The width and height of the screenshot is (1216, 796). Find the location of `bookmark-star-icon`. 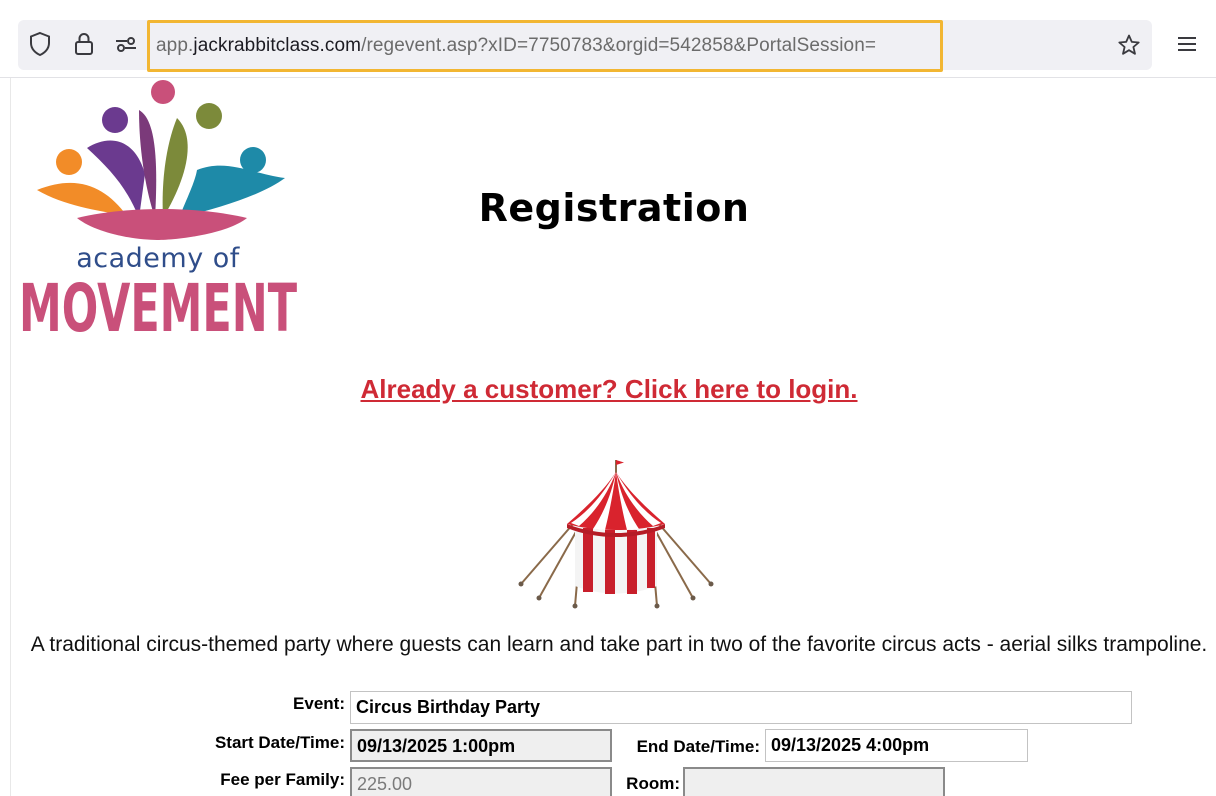

bookmark-star-icon is located at coordinates (1129, 45).